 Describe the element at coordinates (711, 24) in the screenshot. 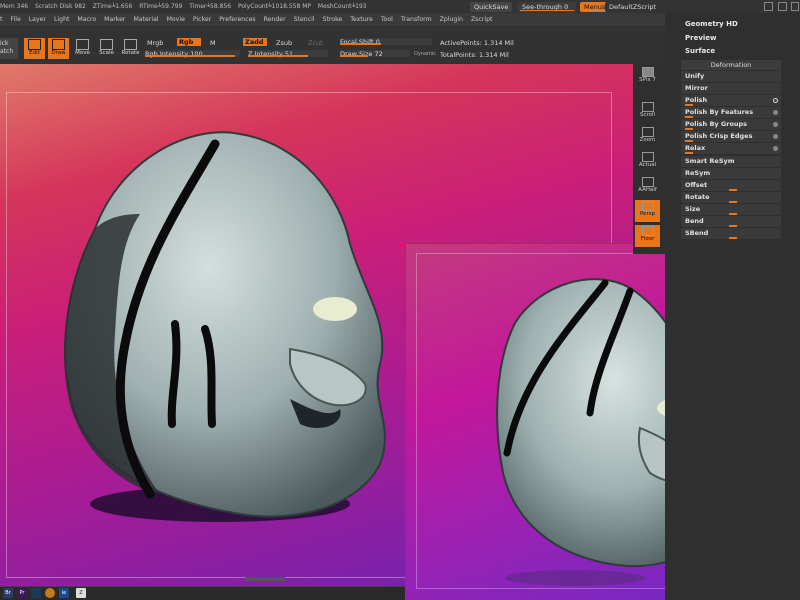

I see `geometry-hd-button: Geometry HD` at that location.